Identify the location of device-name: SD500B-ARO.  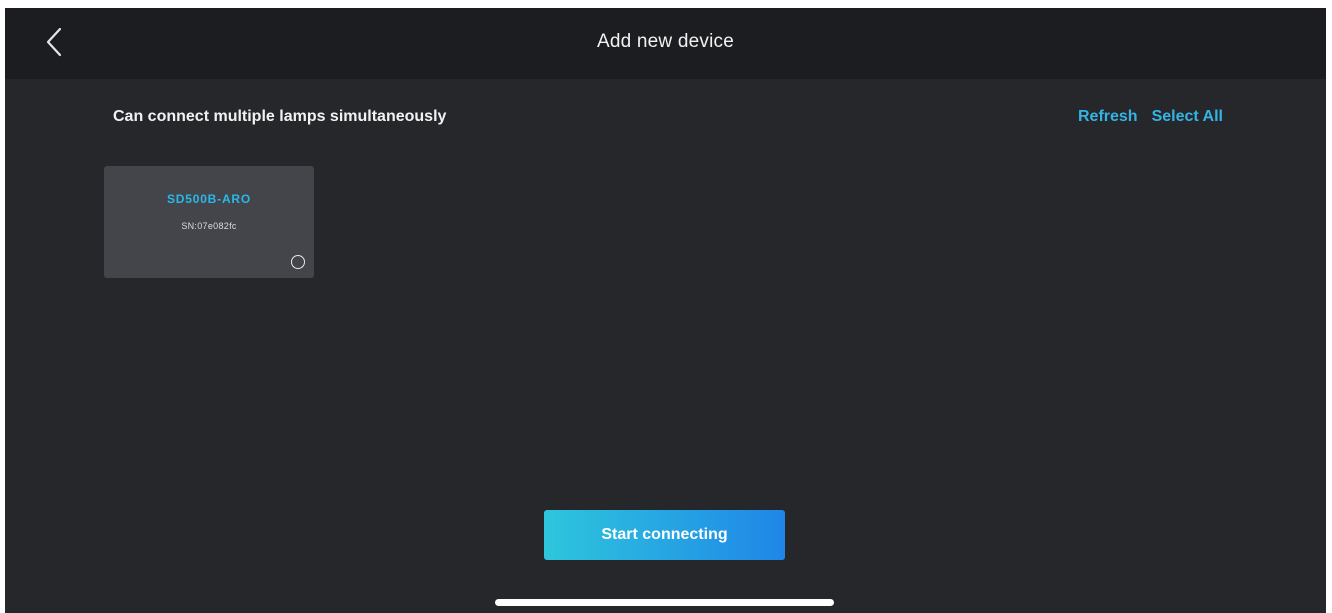
(209, 199).